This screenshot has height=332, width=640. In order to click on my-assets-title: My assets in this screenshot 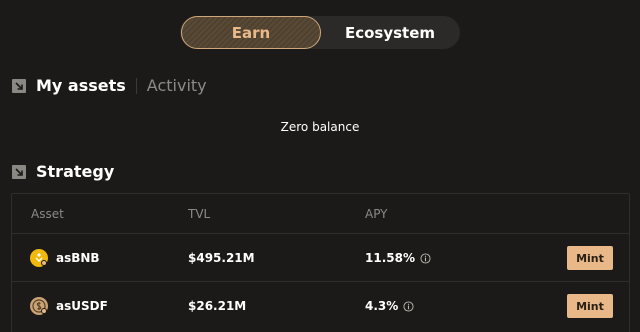, I will do `click(81, 85)`.